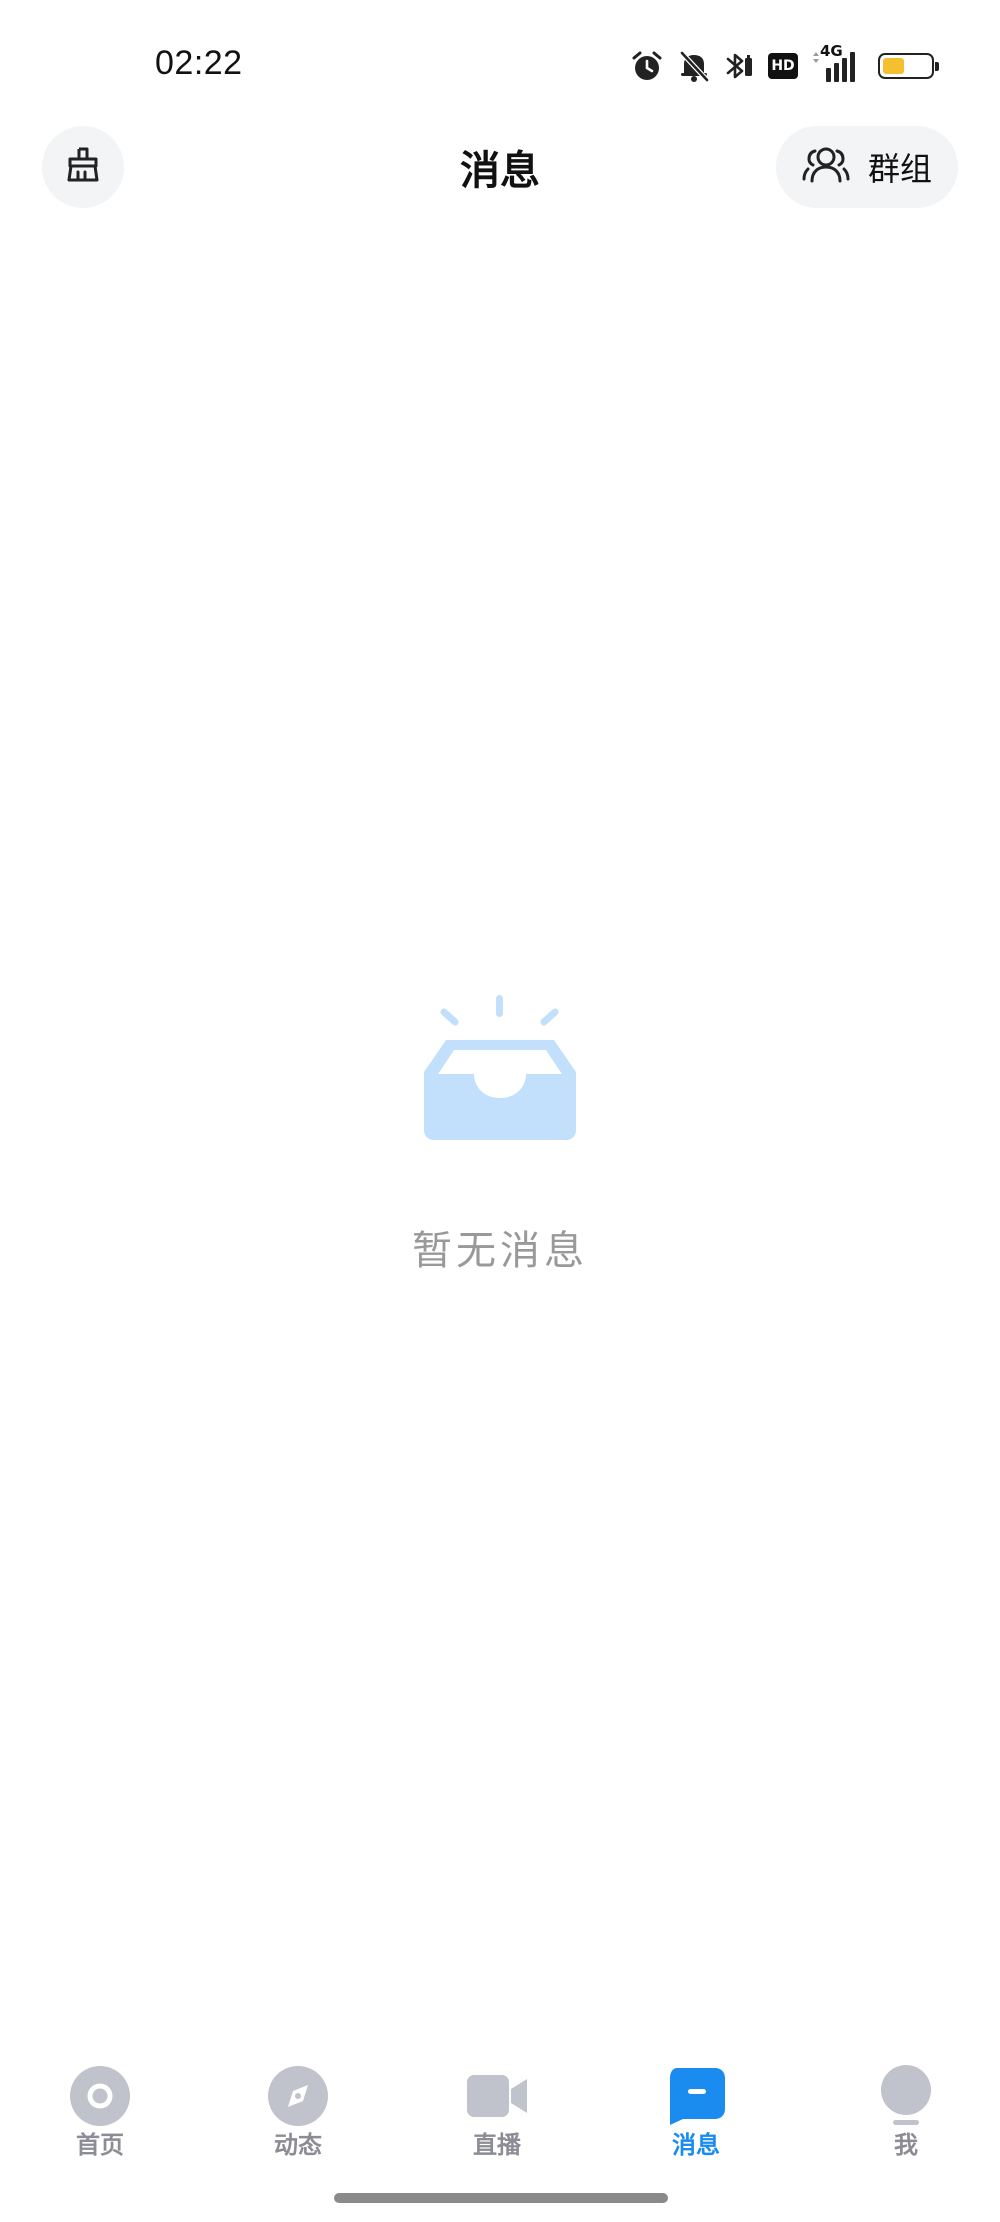  I want to click on home-indicator, so click(501, 2198).